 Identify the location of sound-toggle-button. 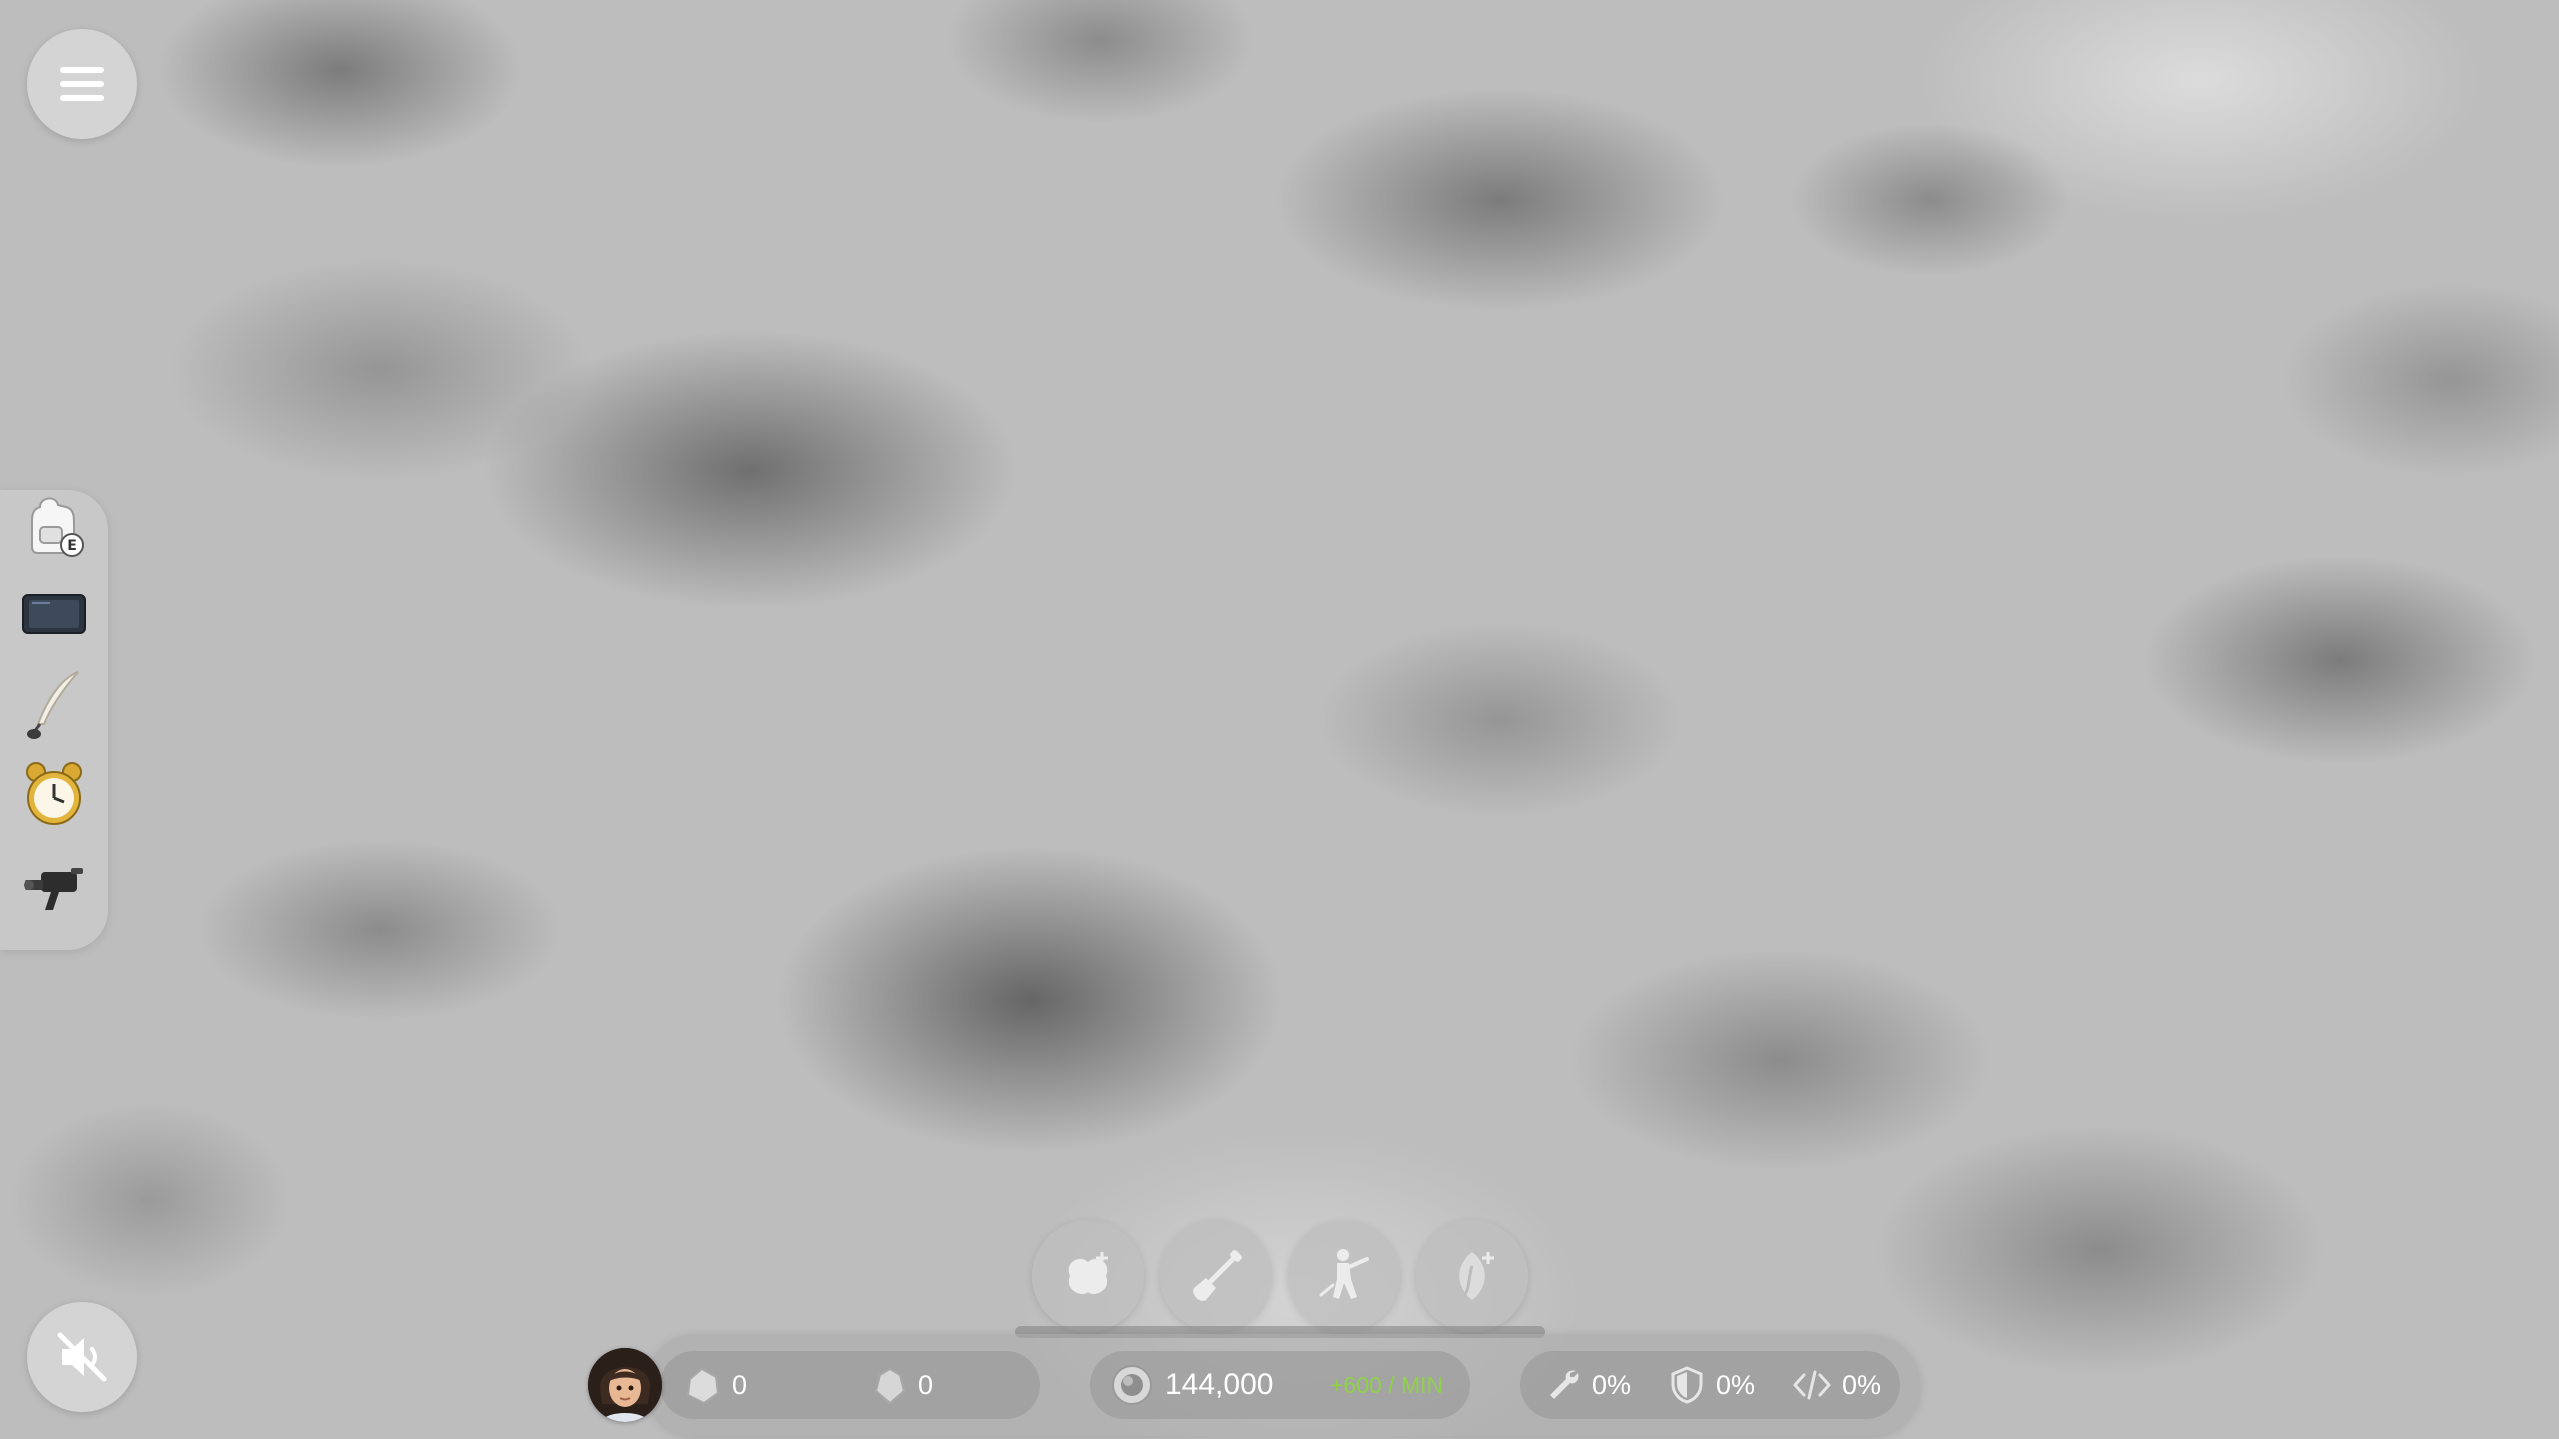
(82, 1357).